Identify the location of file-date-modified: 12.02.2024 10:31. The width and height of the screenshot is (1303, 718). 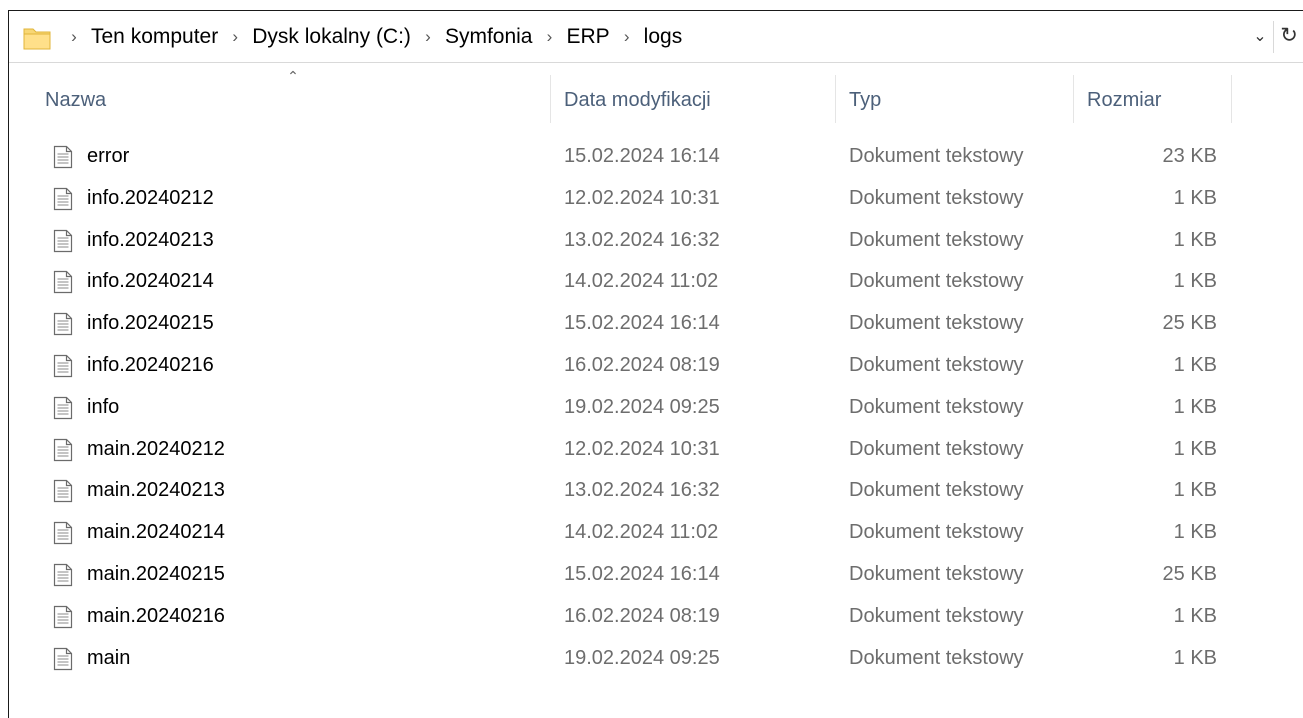
(642, 197).